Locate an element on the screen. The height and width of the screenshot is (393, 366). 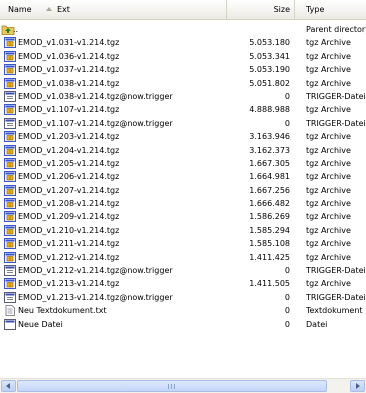
file-size: 1.667.305 is located at coordinates (269, 163).